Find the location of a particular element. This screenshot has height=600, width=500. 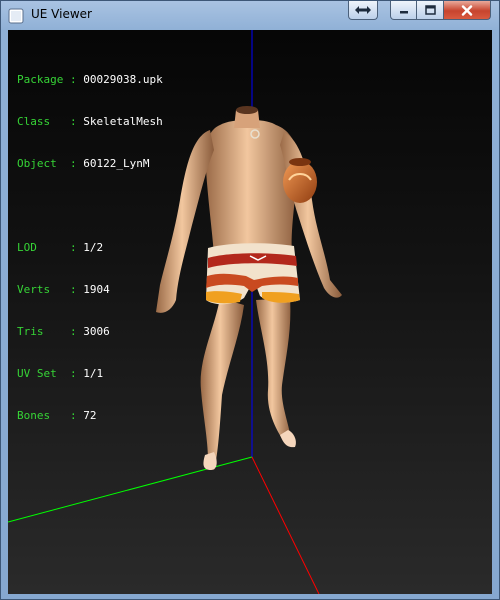

info-label: UV Set is located at coordinates (40, 373).